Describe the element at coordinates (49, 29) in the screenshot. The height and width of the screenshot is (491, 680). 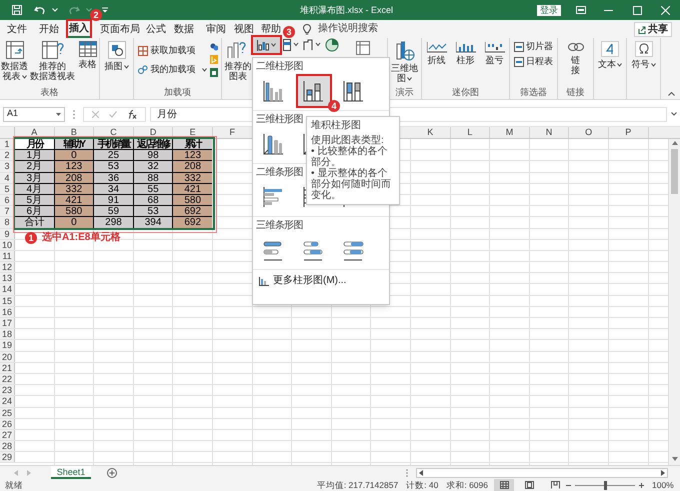
I see `ribbon-tab: 开始` at that location.